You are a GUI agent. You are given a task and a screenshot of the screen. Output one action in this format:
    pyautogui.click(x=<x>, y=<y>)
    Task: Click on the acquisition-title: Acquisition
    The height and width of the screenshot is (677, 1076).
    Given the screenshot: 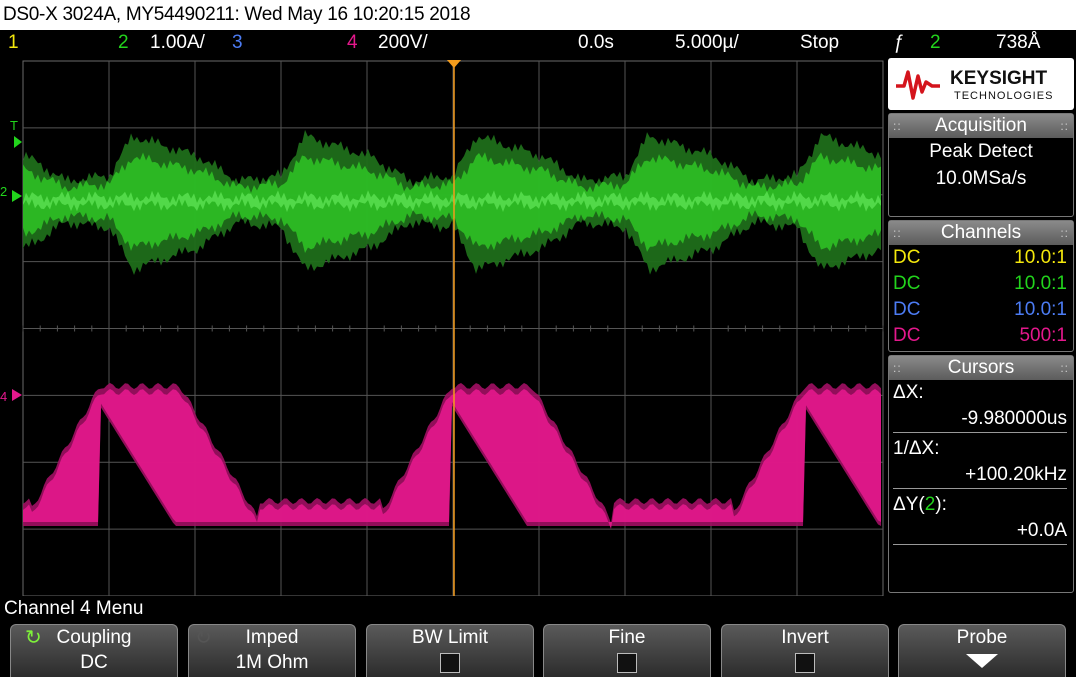 What is the action you would take?
    pyautogui.click(x=981, y=125)
    